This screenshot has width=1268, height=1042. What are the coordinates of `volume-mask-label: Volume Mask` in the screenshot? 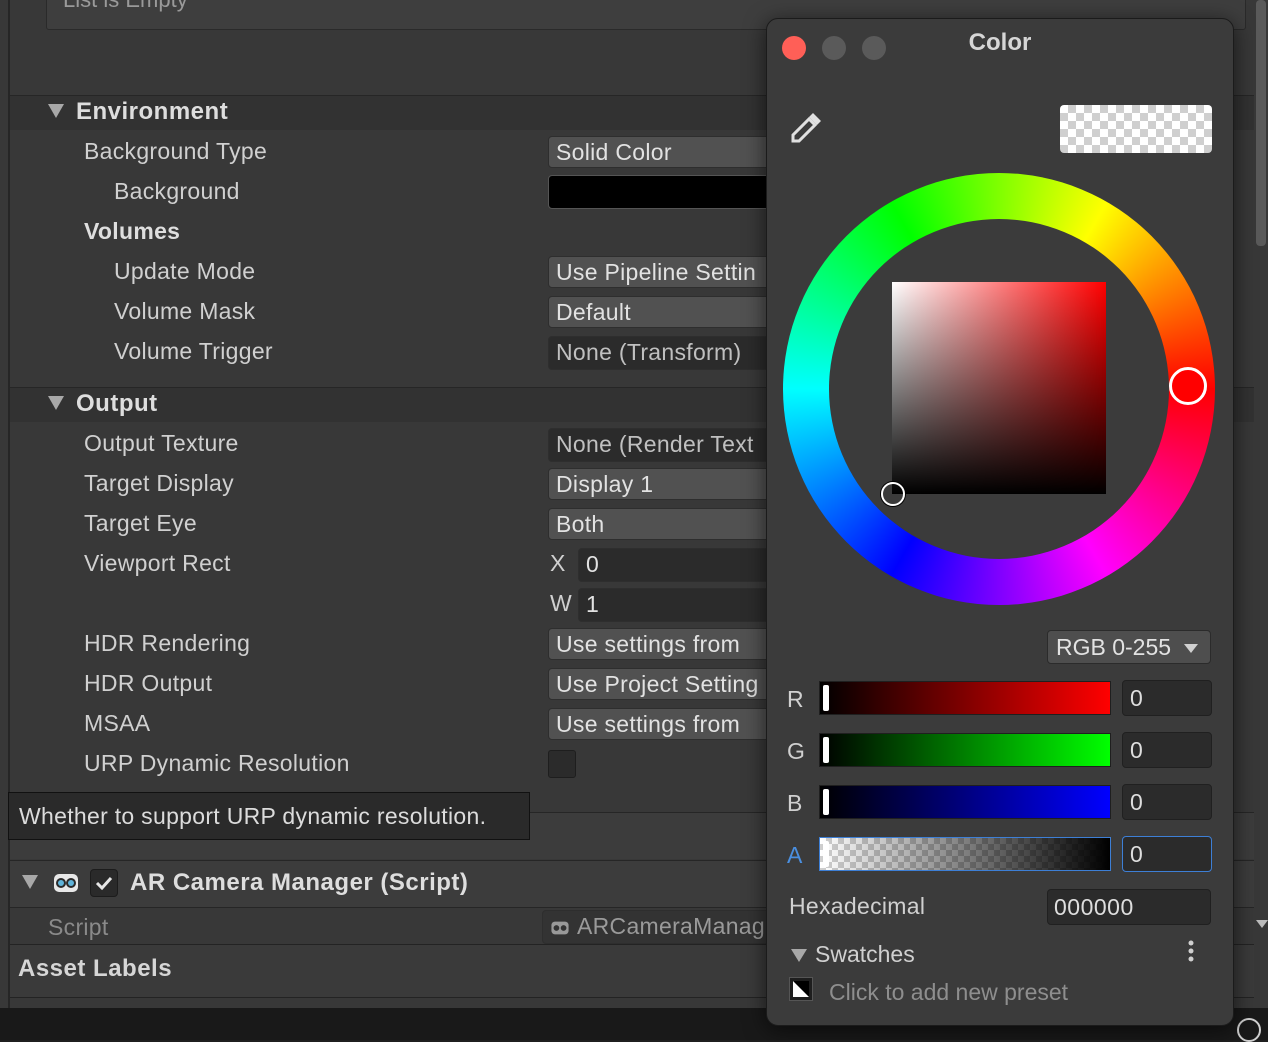 It's located at (185, 311).